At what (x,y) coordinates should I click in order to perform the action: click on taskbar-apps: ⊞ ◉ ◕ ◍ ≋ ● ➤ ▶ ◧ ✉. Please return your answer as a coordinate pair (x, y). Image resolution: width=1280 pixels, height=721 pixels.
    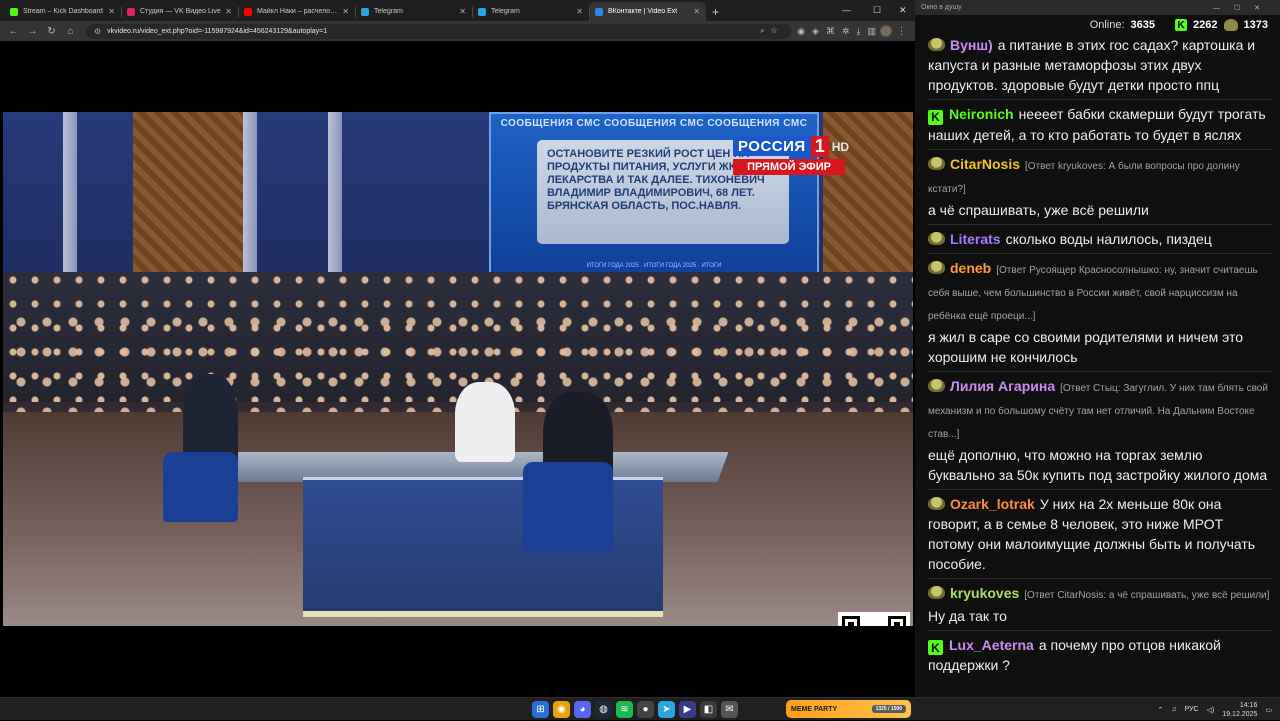
    Looking at the image, I should click on (635, 709).